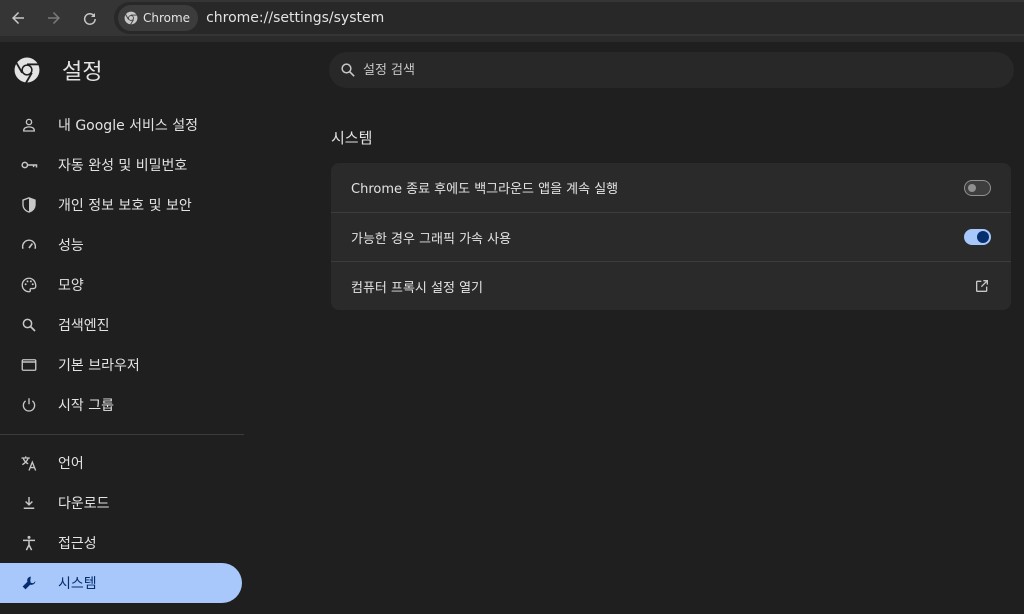 Image resolution: width=1024 pixels, height=614 pixels. I want to click on back-button, so click(18, 18).